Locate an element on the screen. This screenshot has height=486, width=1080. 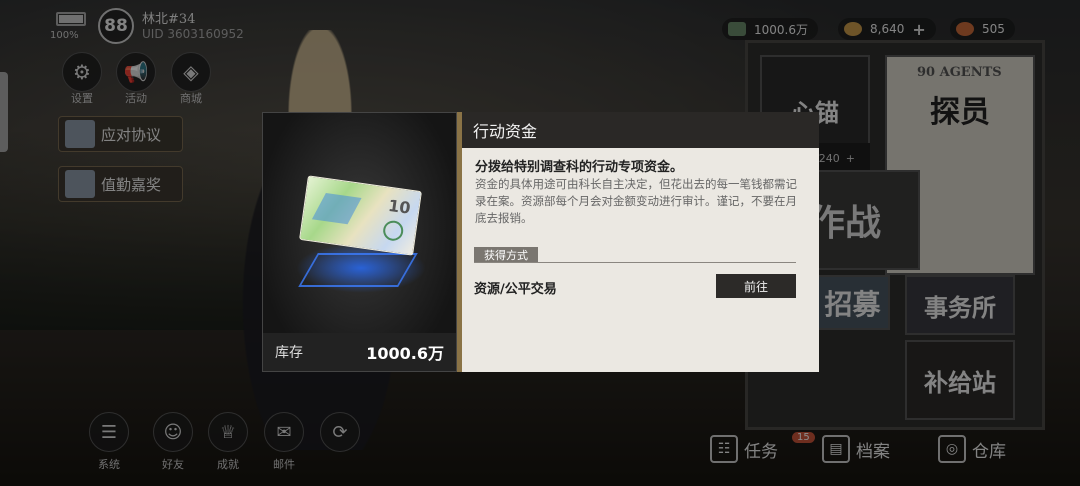
stock-bar: 库存 1000.6万 is located at coordinates (359, 352).